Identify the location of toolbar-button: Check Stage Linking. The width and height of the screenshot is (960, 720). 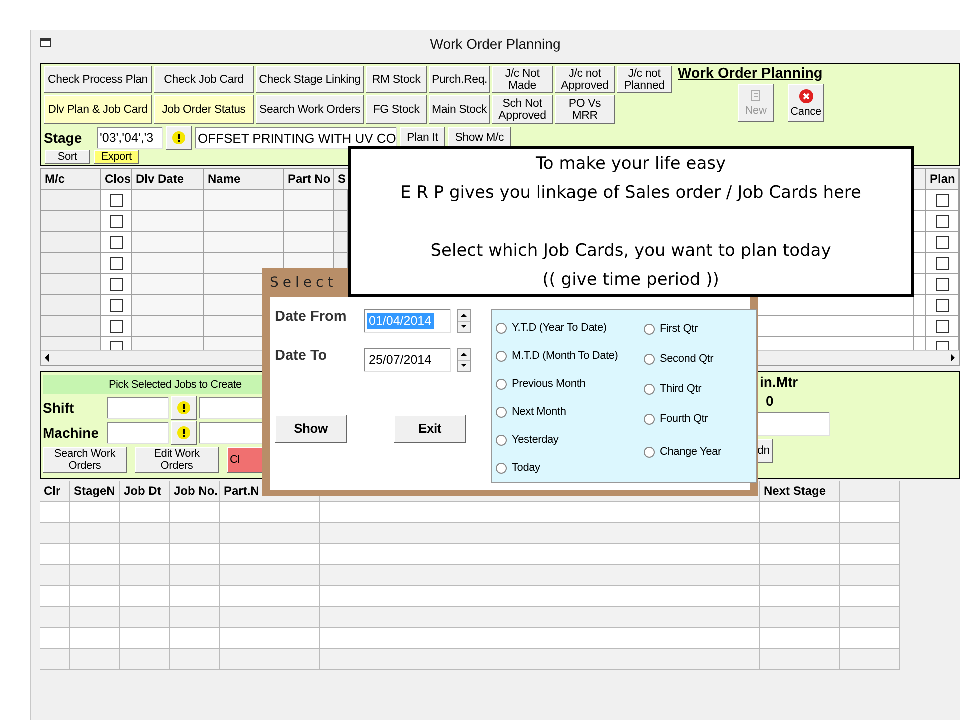
(310, 79).